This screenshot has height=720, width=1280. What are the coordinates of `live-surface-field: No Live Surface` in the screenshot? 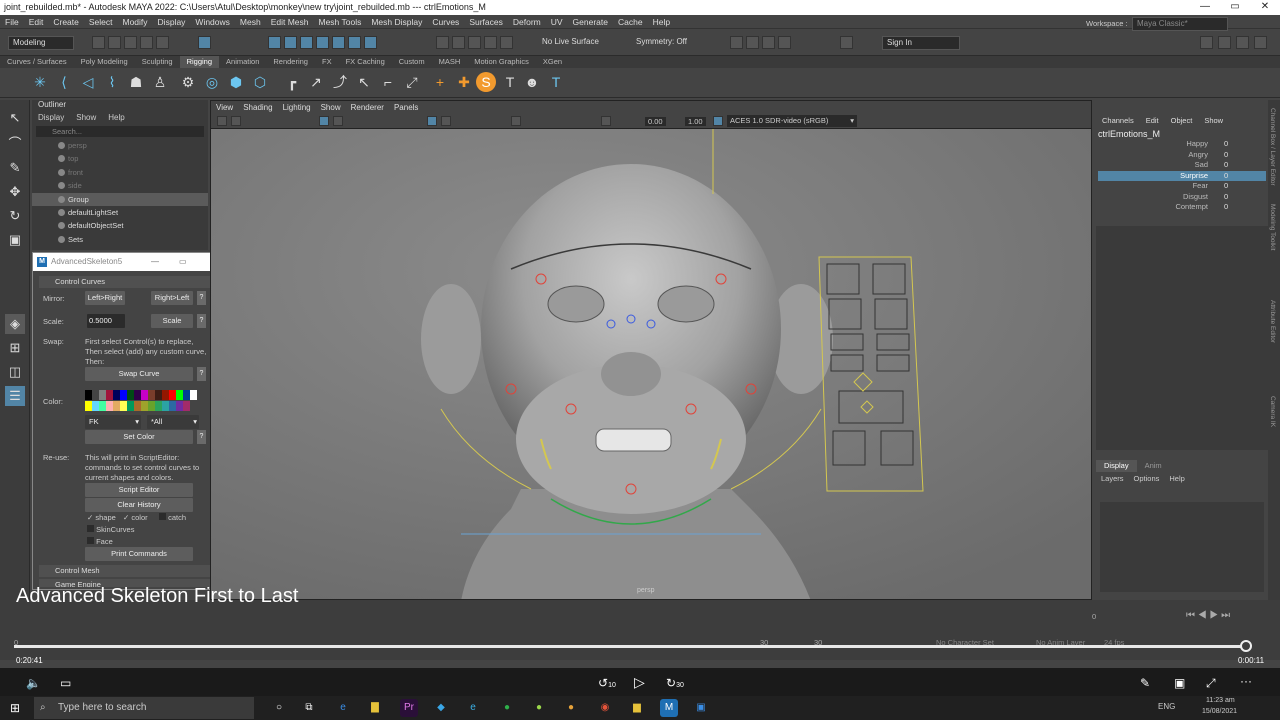 It's located at (579, 43).